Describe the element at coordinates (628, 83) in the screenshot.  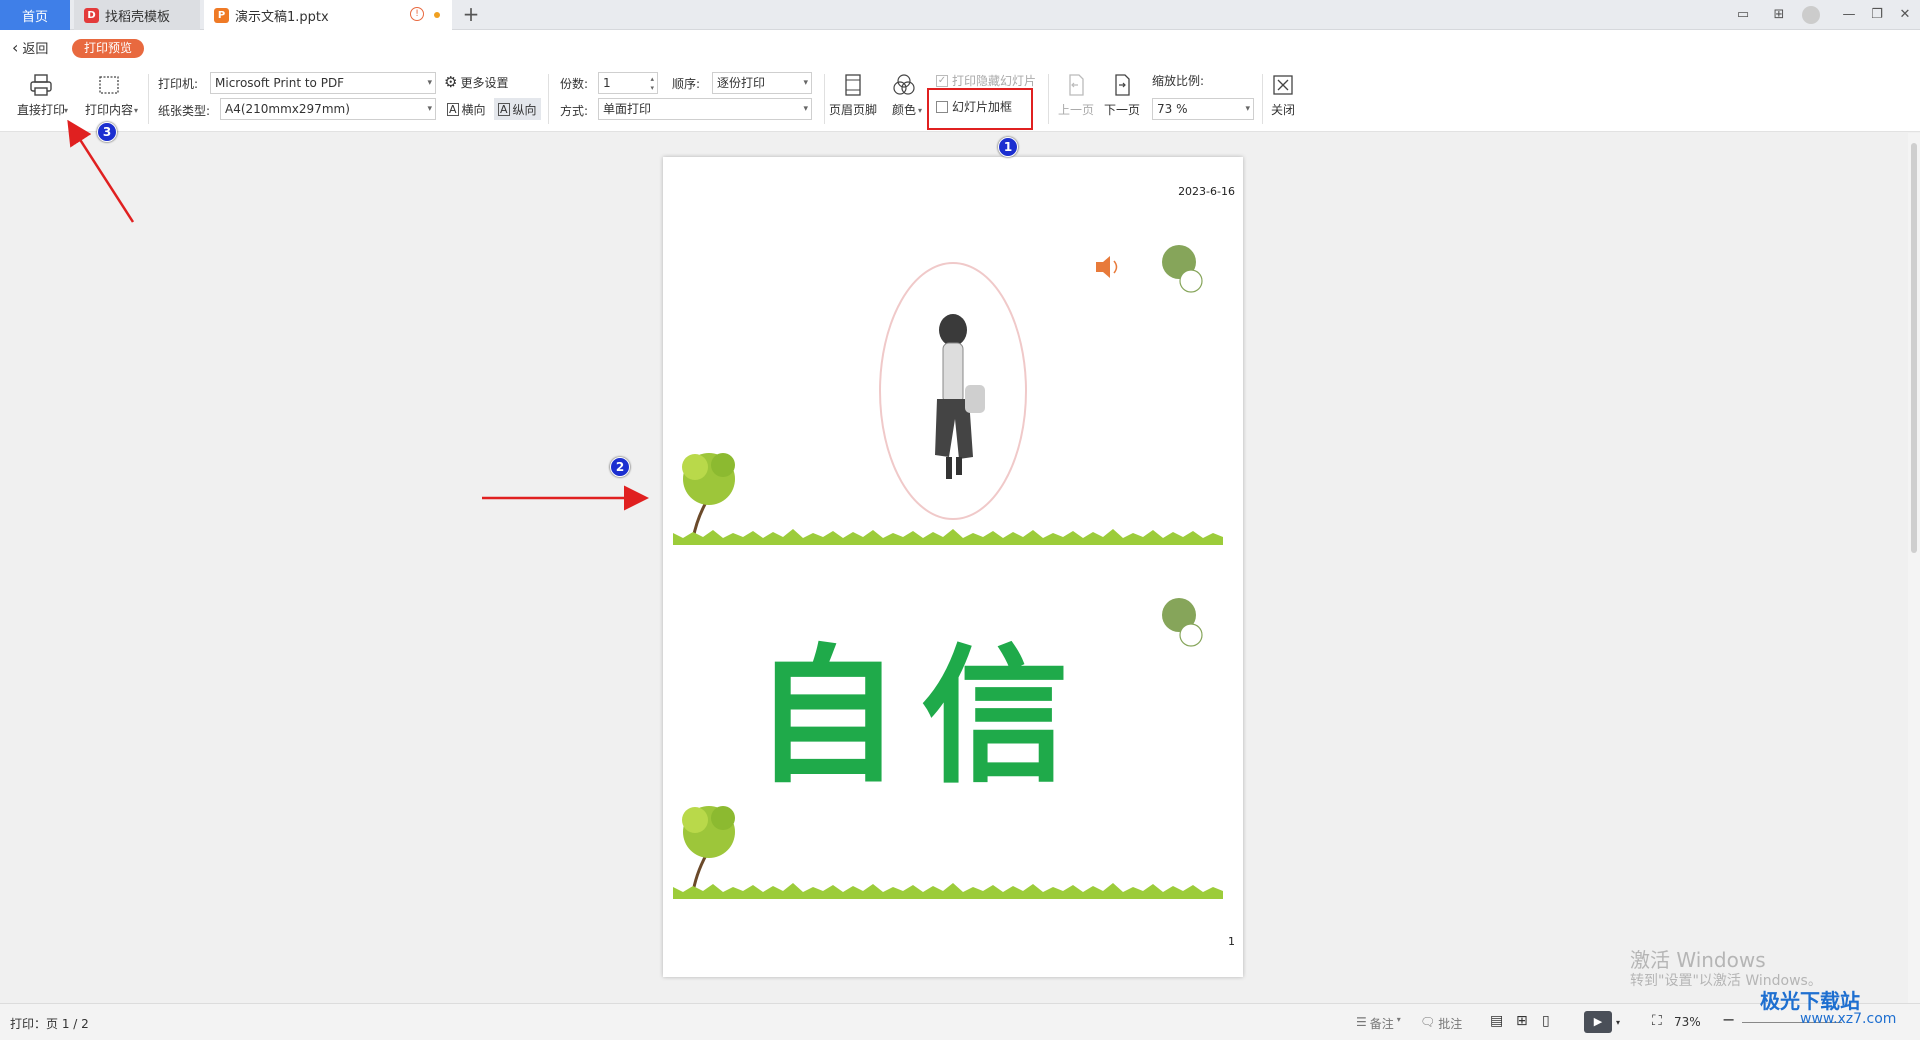
I see `copies-stepper: 1 ▴ ▾` at that location.